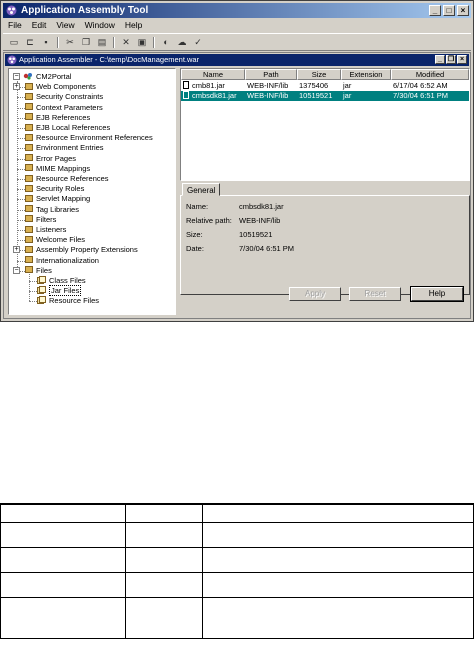 Image resolution: width=474 pixels, height=649 pixels. Describe the element at coordinates (237, 513) in the screenshot. I see `table-header-row` at that location.